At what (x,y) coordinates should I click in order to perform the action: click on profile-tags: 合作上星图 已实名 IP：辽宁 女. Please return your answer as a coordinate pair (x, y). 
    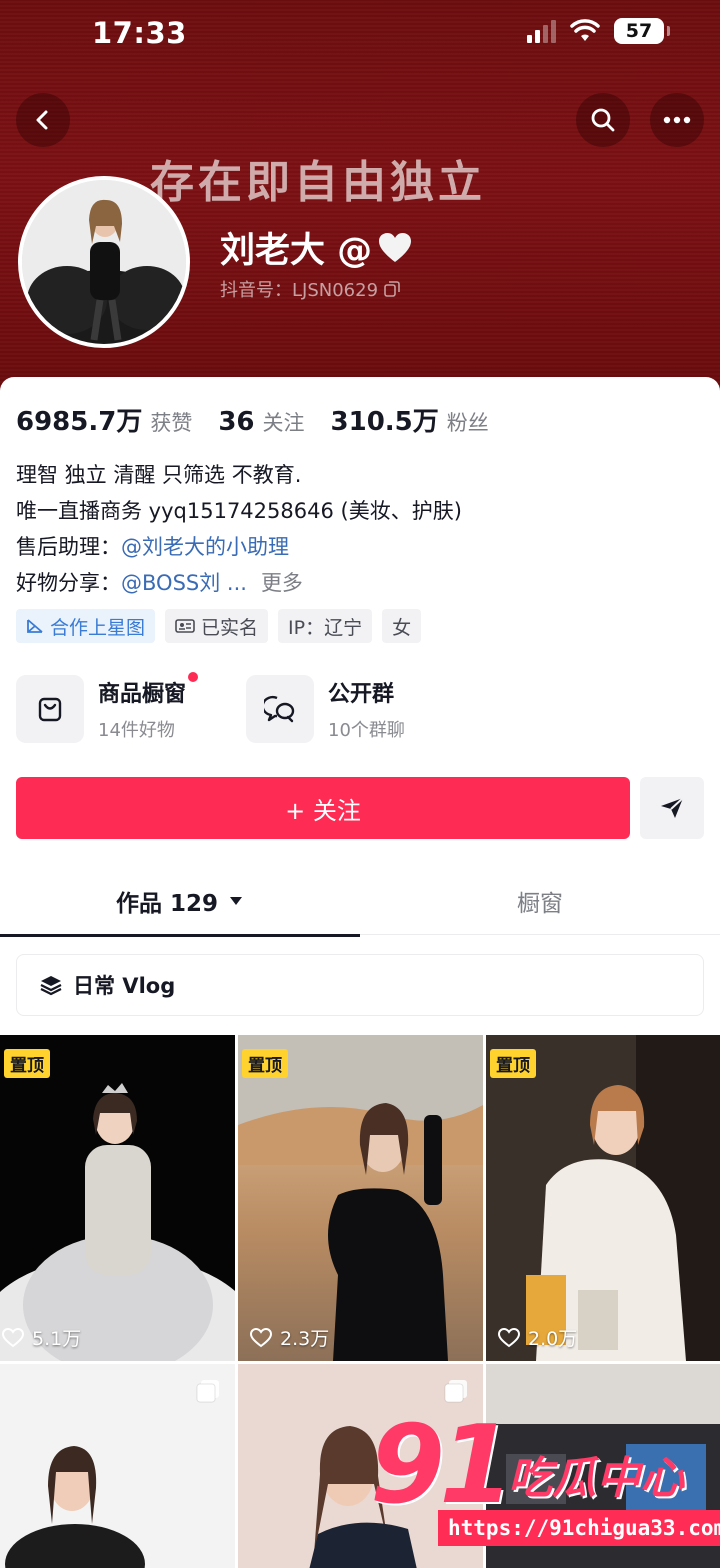
    Looking at the image, I should click on (219, 626).